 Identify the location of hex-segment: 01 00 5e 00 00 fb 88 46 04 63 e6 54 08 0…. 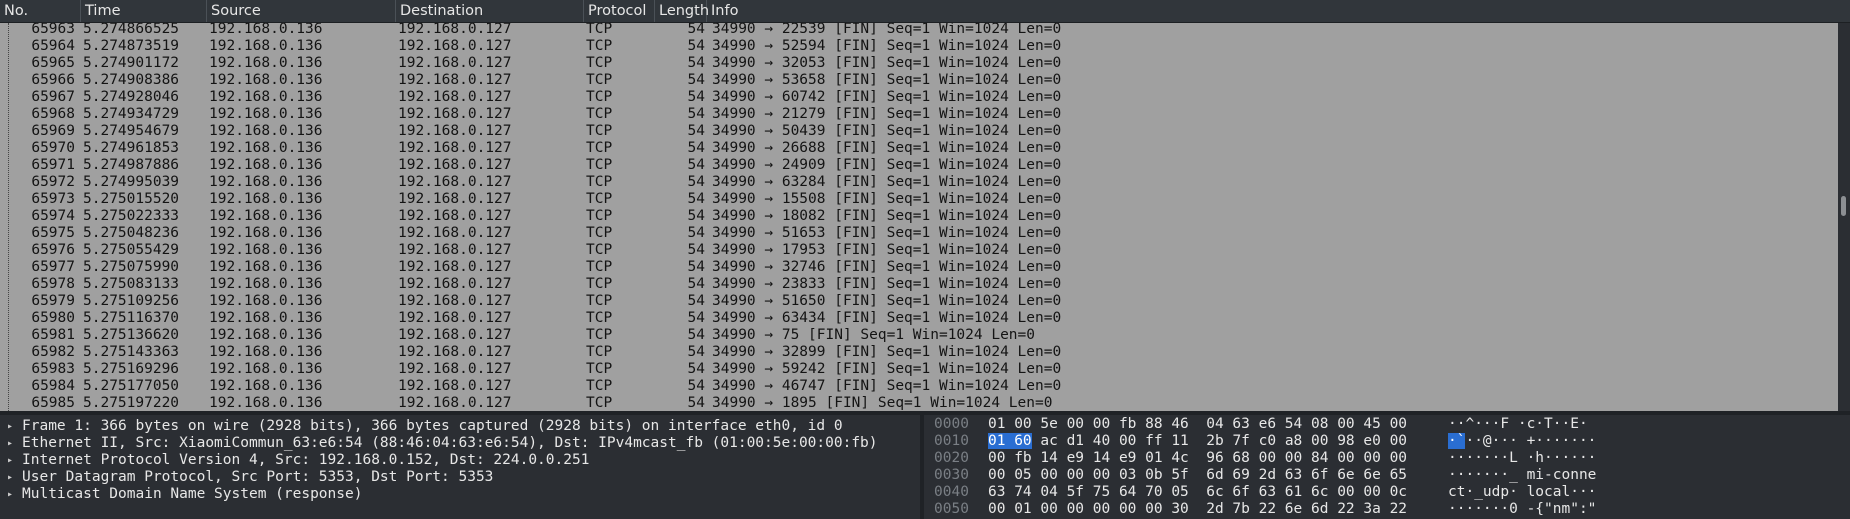
(1198, 424).